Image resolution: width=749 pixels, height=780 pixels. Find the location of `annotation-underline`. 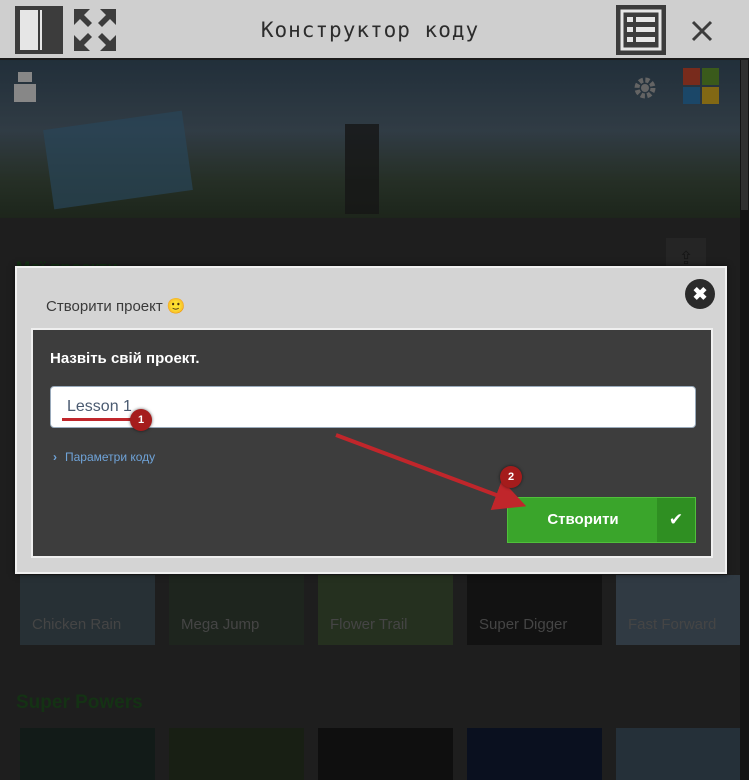

annotation-underline is located at coordinates (98, 419).